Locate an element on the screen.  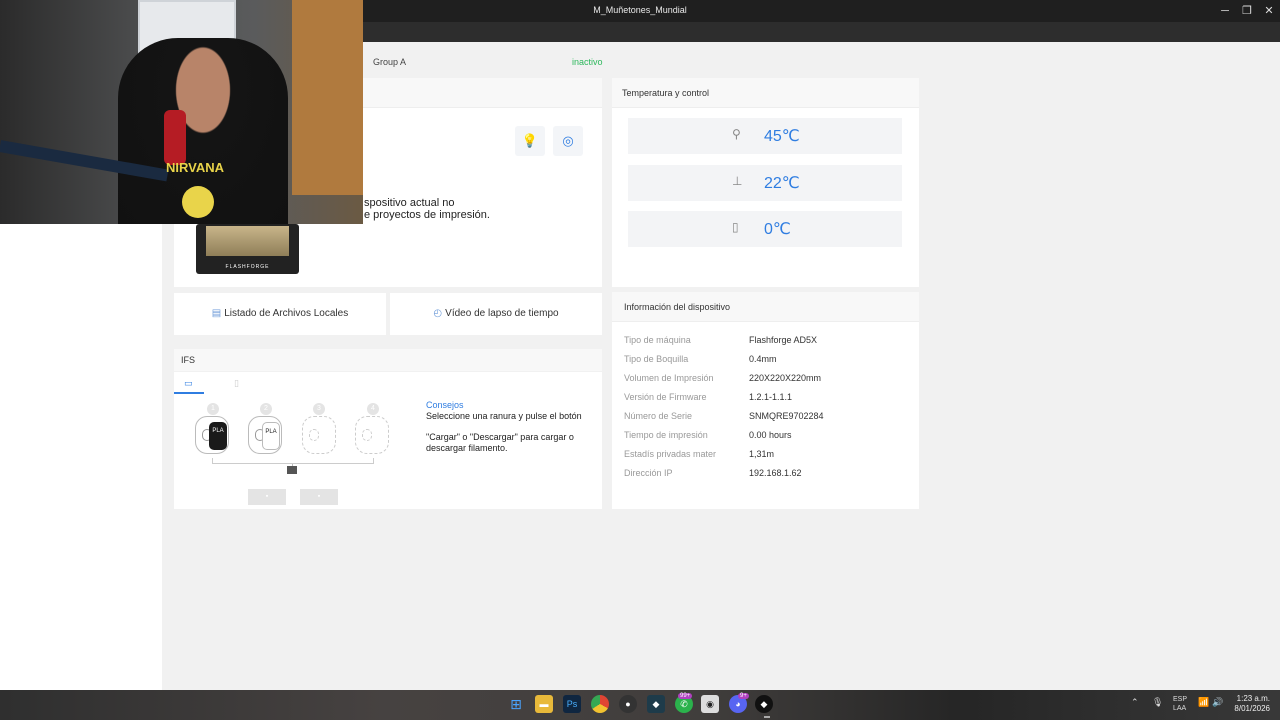
webcam-microphone is located at coordinates (175, 137).